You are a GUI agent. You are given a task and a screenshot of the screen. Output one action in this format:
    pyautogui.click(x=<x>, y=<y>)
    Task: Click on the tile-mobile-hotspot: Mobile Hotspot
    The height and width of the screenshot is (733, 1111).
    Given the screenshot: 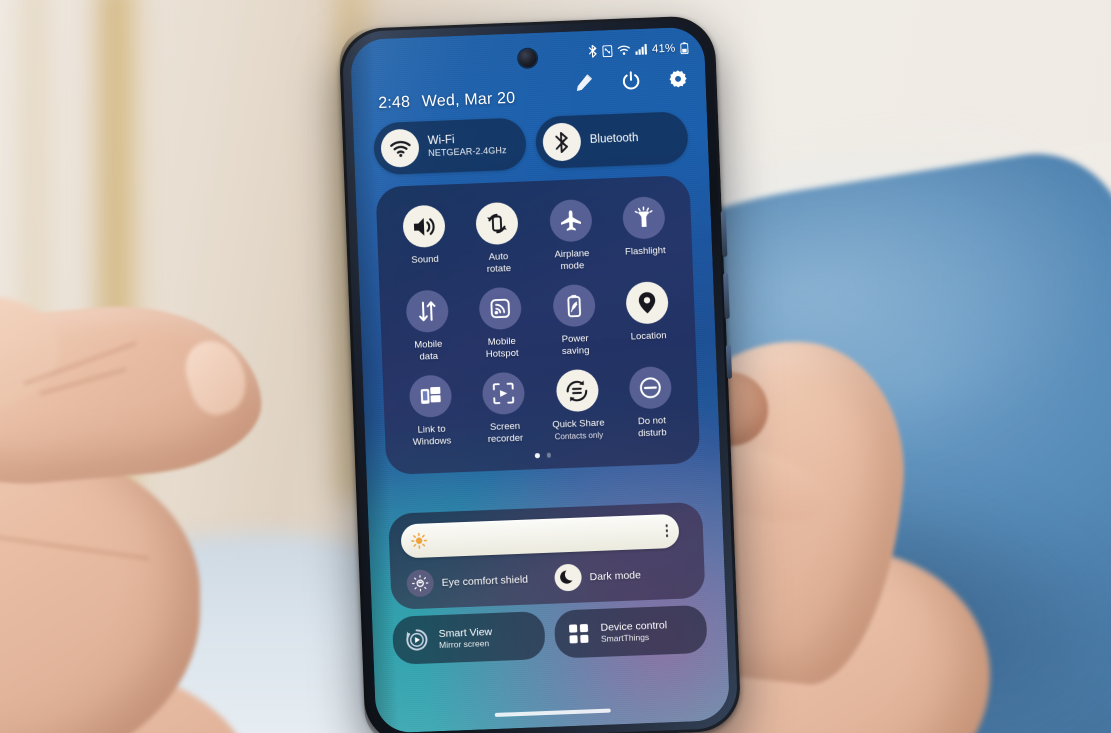 What is the action you would take?
    pyautogui.click(x=501, y=323)
    